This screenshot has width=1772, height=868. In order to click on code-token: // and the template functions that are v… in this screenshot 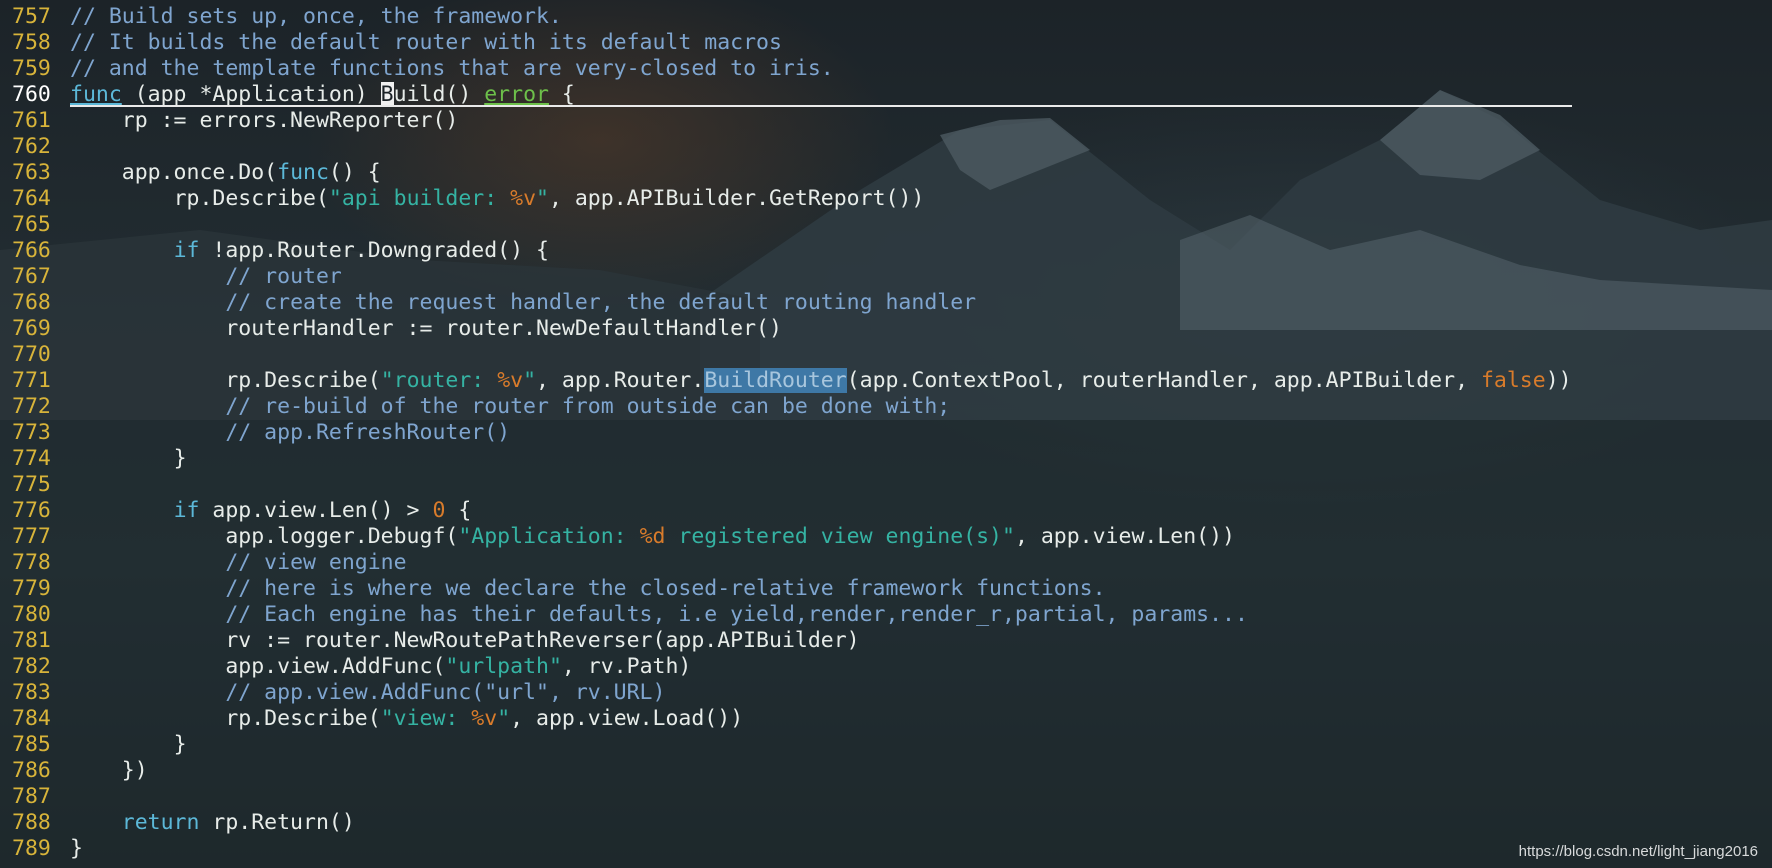, I will do `click(452, 68)`.